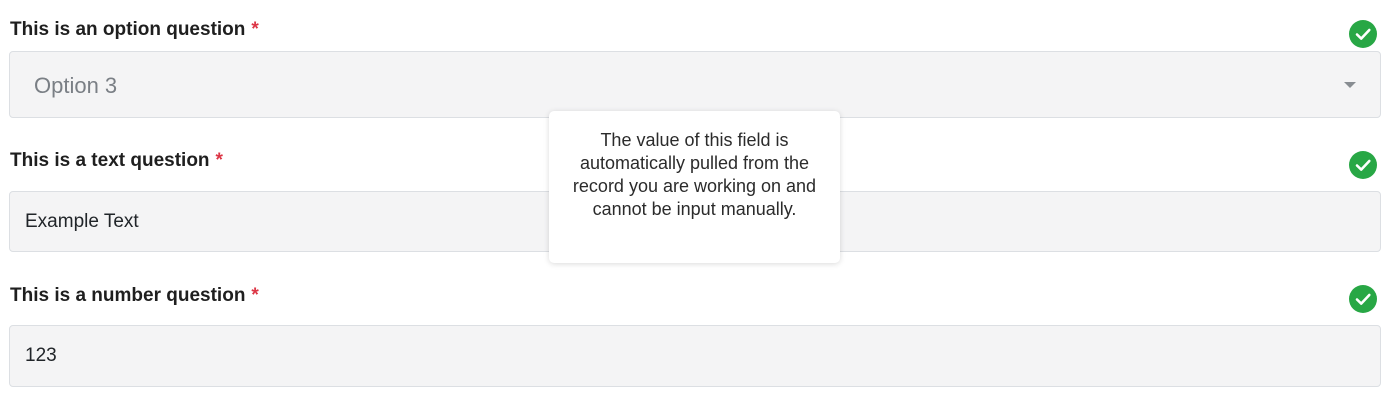 The image size is (1396, 405). I want to click on number-question-label: This is a number question *, so click(134, 296).